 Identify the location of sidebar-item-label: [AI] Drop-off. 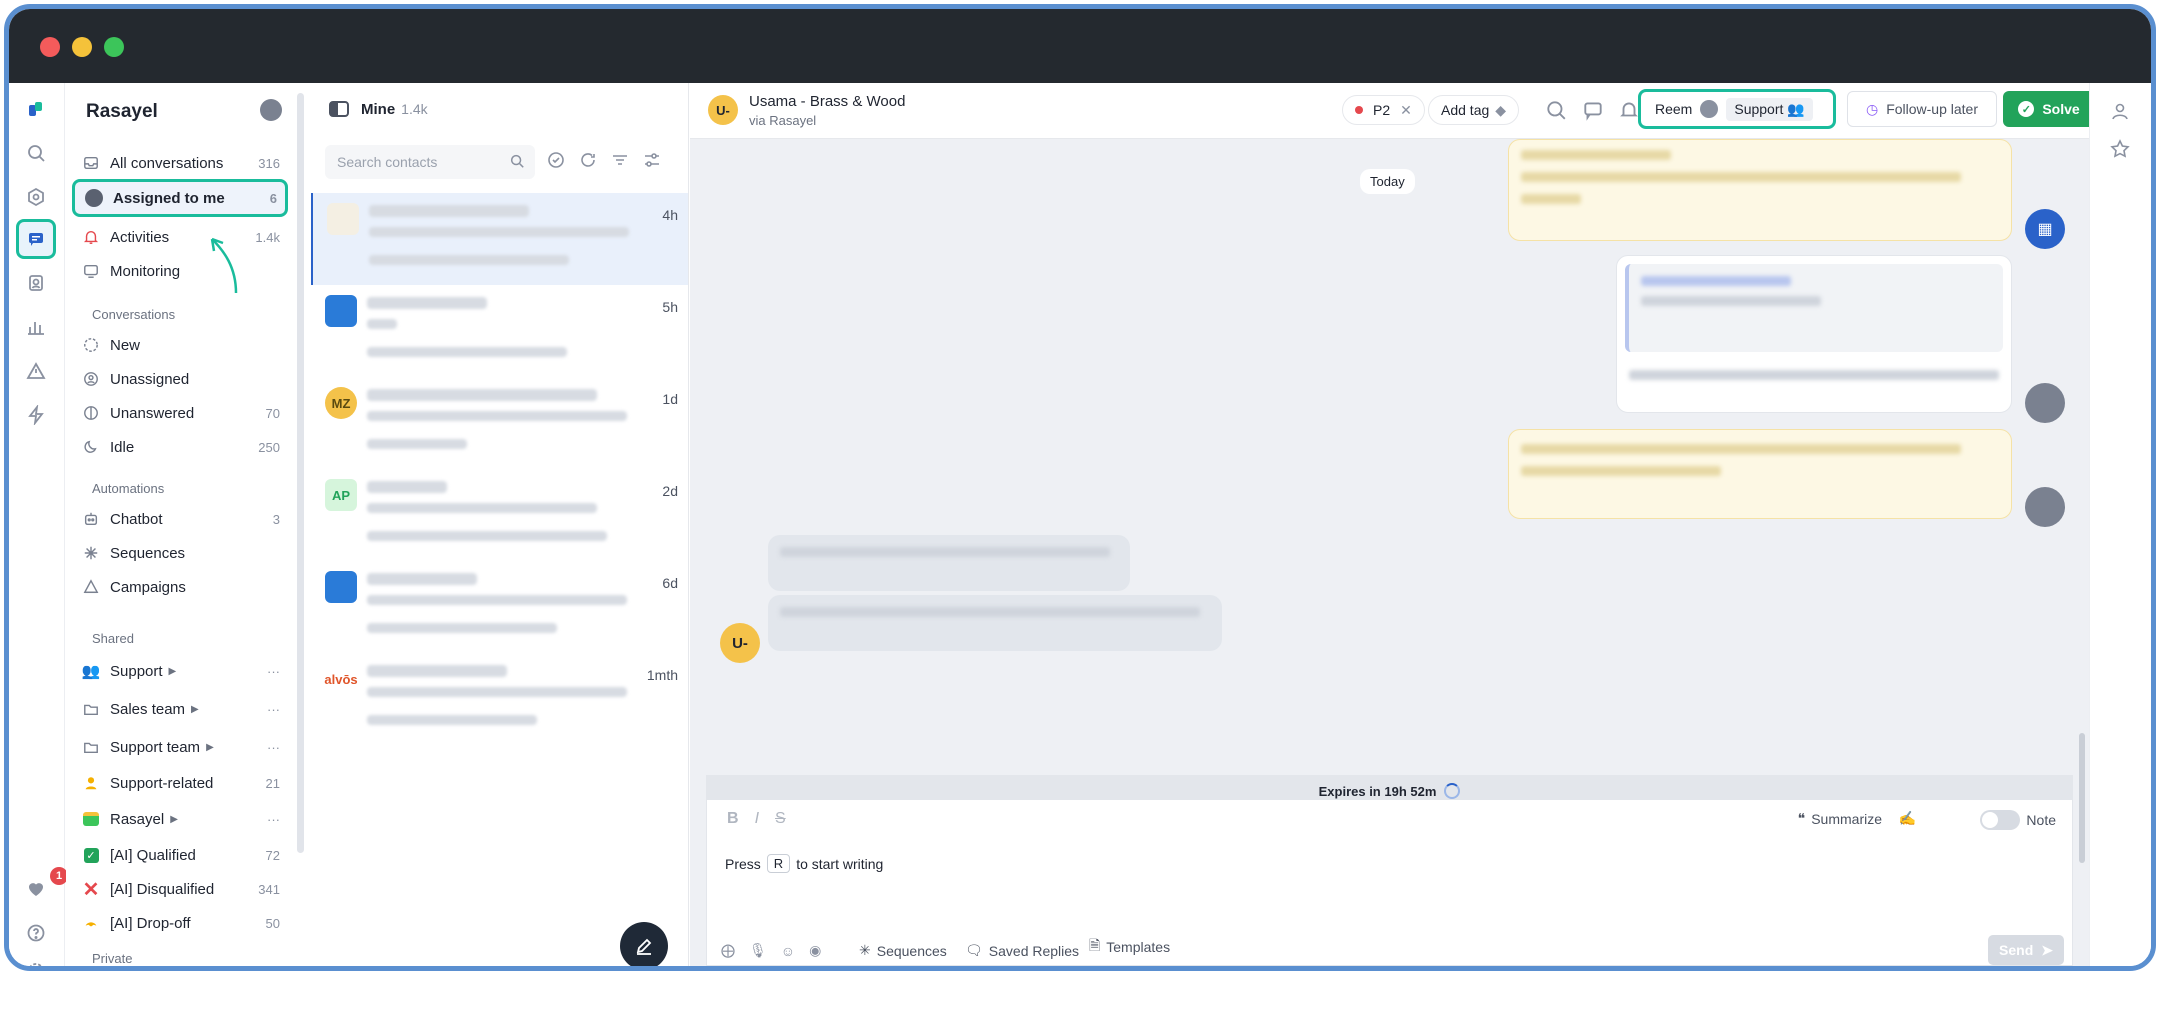
(150, 923).